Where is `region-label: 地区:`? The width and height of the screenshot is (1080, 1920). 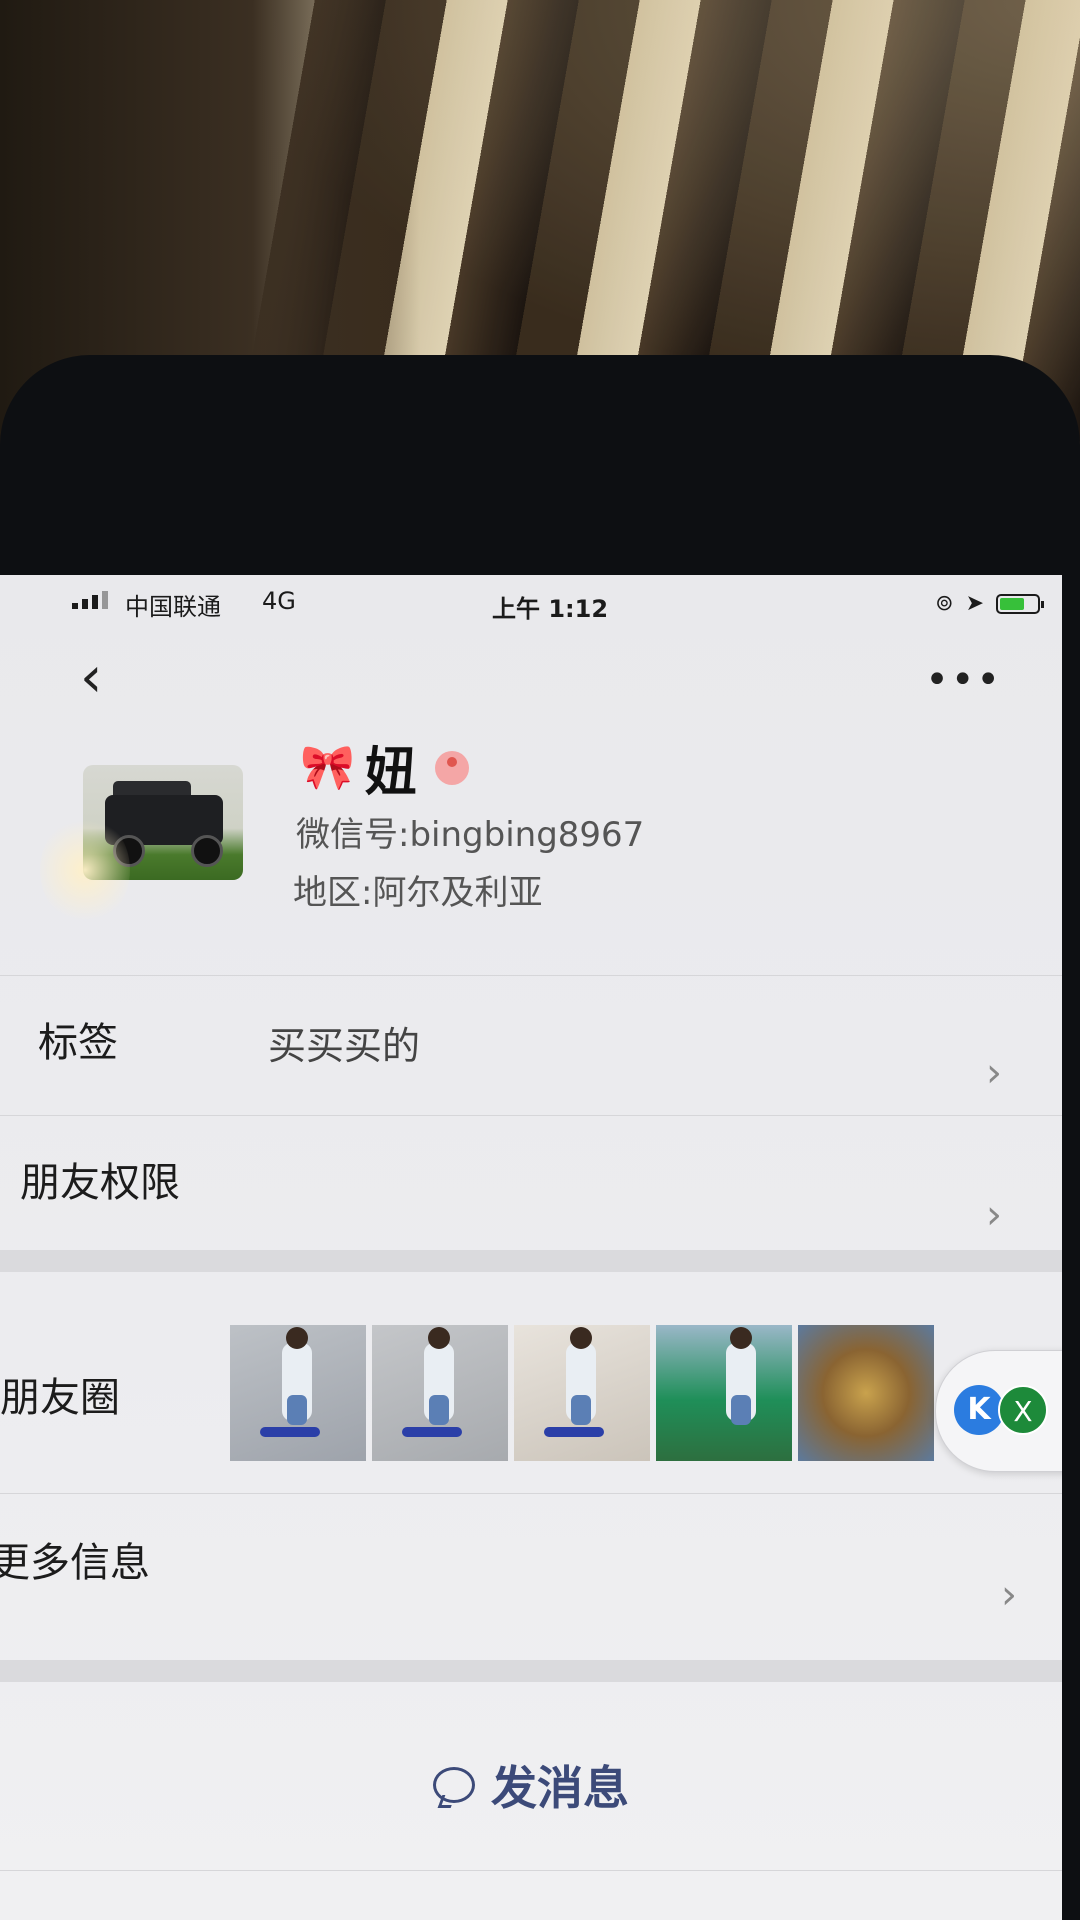
region-label: 地区: is located at coordinates (333, 893).